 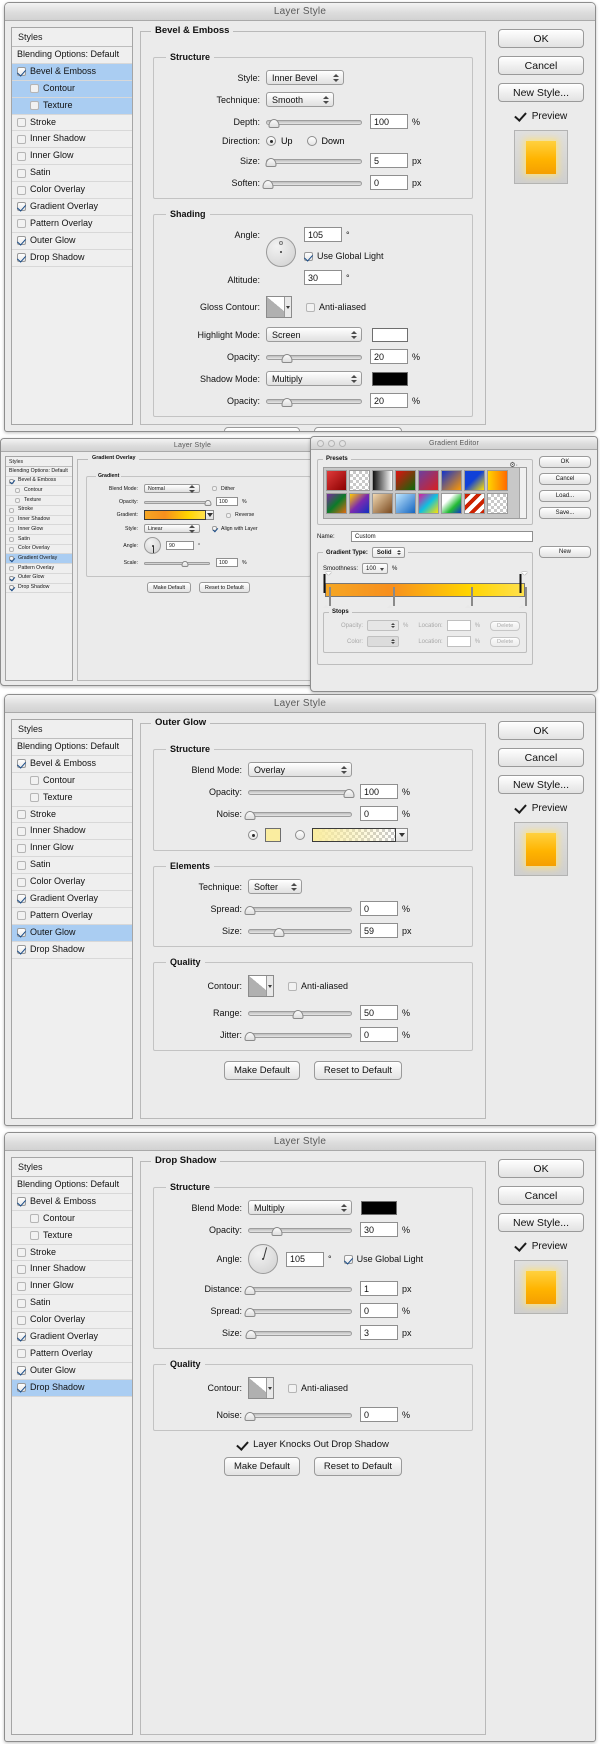 What do you see at coordinates (523, 582) in the screenshot?
I see `opacity-stop-marker` at bounding box center [523, 582].